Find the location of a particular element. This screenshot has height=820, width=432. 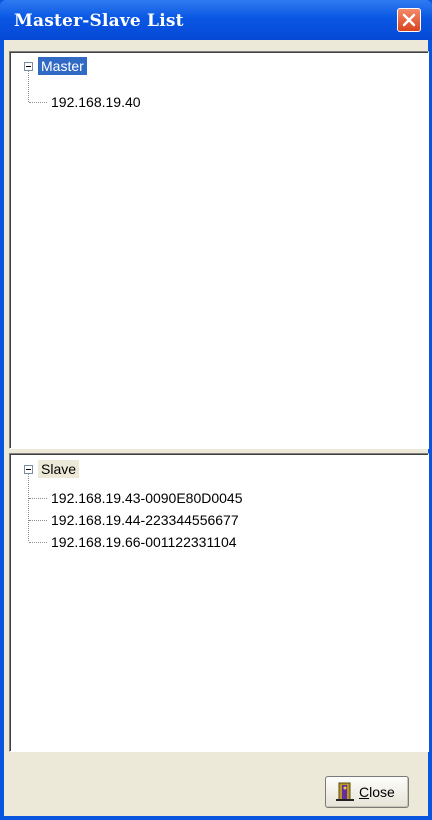

master-collapse-toggle-icon is located at coordinates (28, 66).